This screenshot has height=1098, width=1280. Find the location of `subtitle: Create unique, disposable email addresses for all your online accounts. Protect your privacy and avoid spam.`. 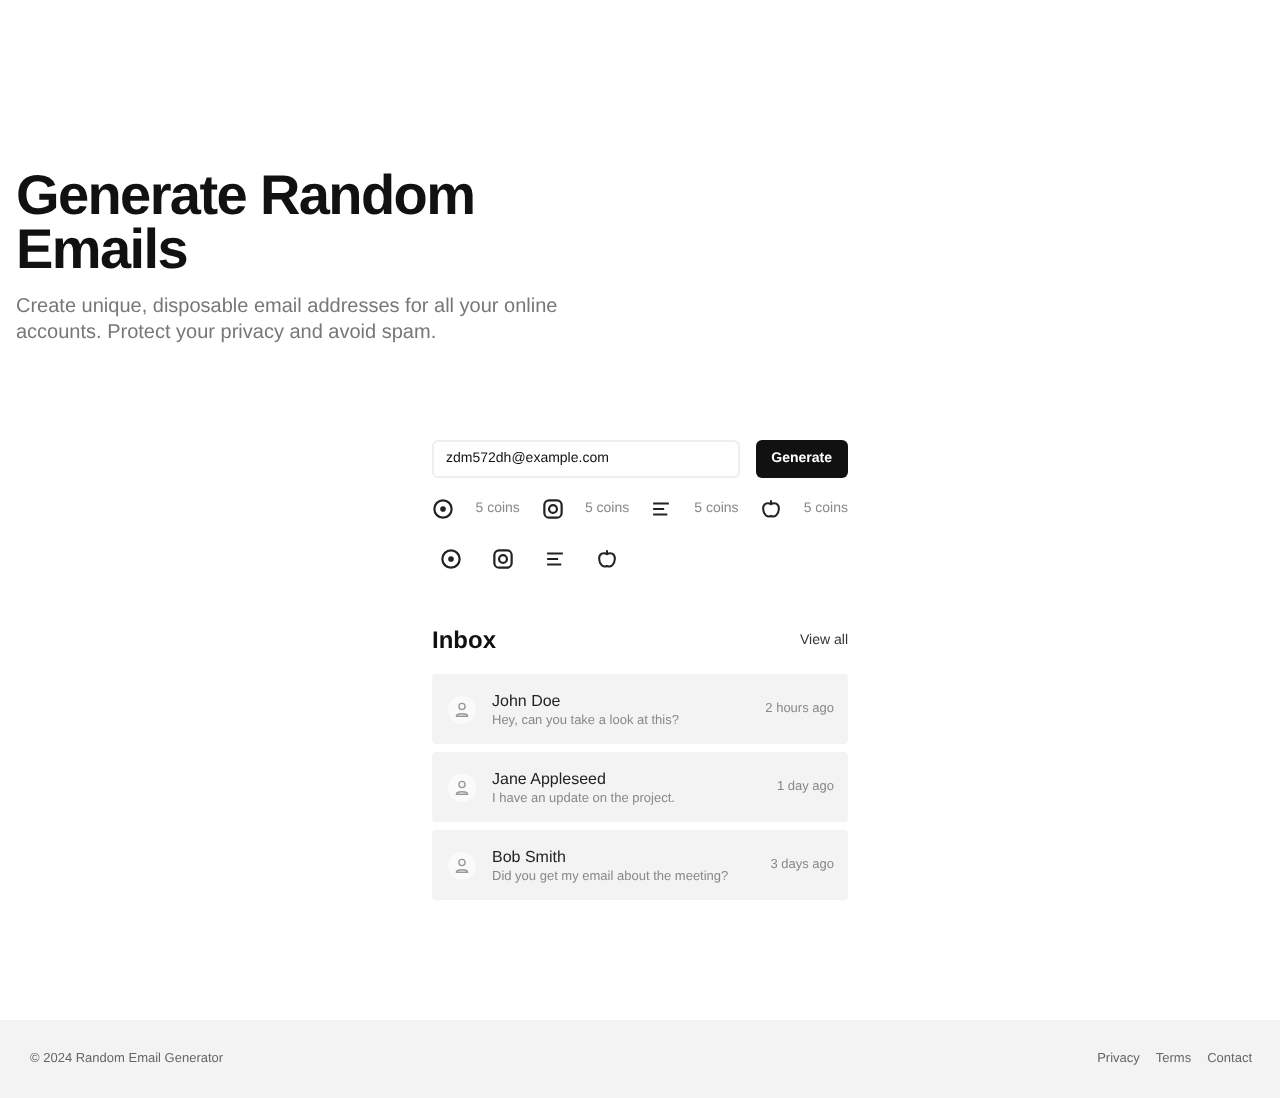

subtitle: Create unique, disposable email addresses for all your online accounts. Protect your privacy and avoid spam. is located at coordinates (288, 320).